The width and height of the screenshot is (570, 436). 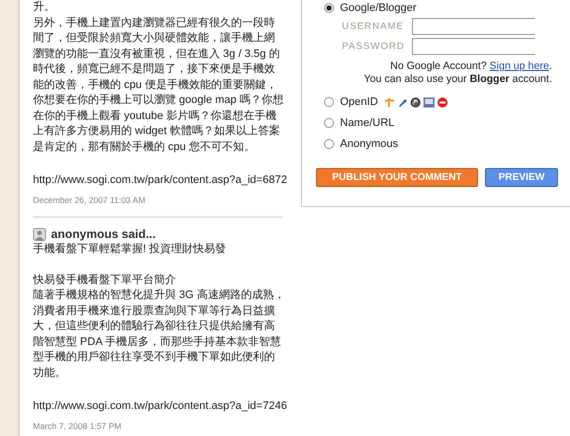 What do you see at coordinates (521, 177) in the screenshot?
I see `preview-button: PREVIEW` at bounding box center [521, 177].